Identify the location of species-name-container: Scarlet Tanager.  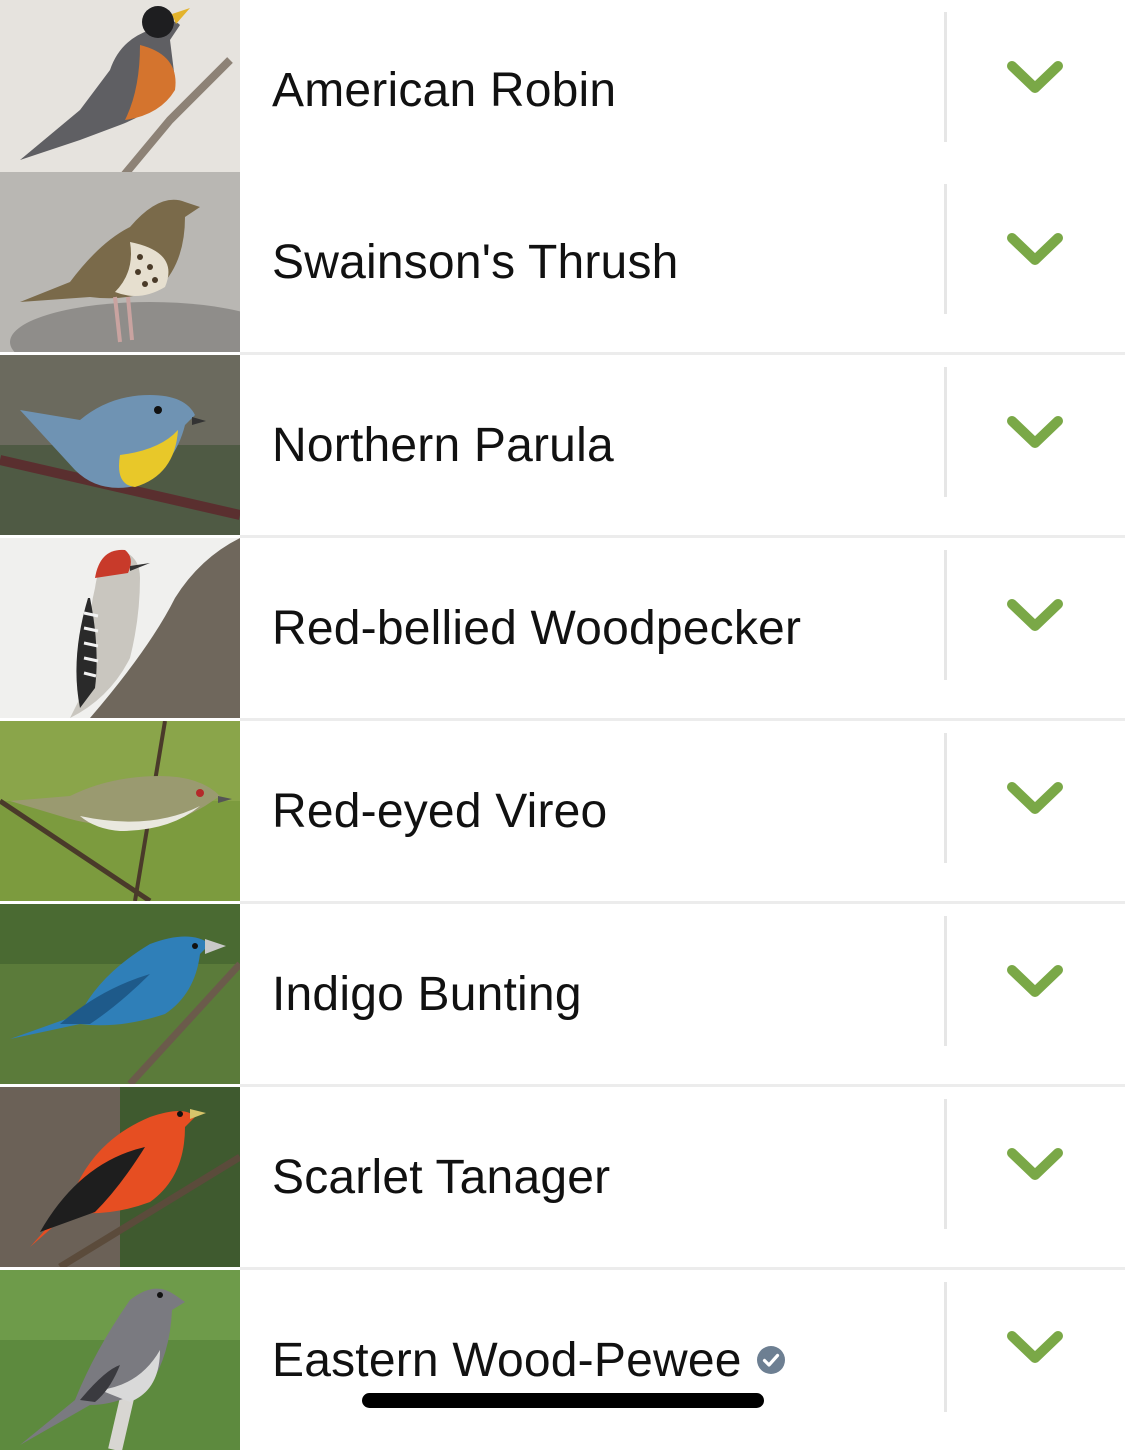
(602, 1177).